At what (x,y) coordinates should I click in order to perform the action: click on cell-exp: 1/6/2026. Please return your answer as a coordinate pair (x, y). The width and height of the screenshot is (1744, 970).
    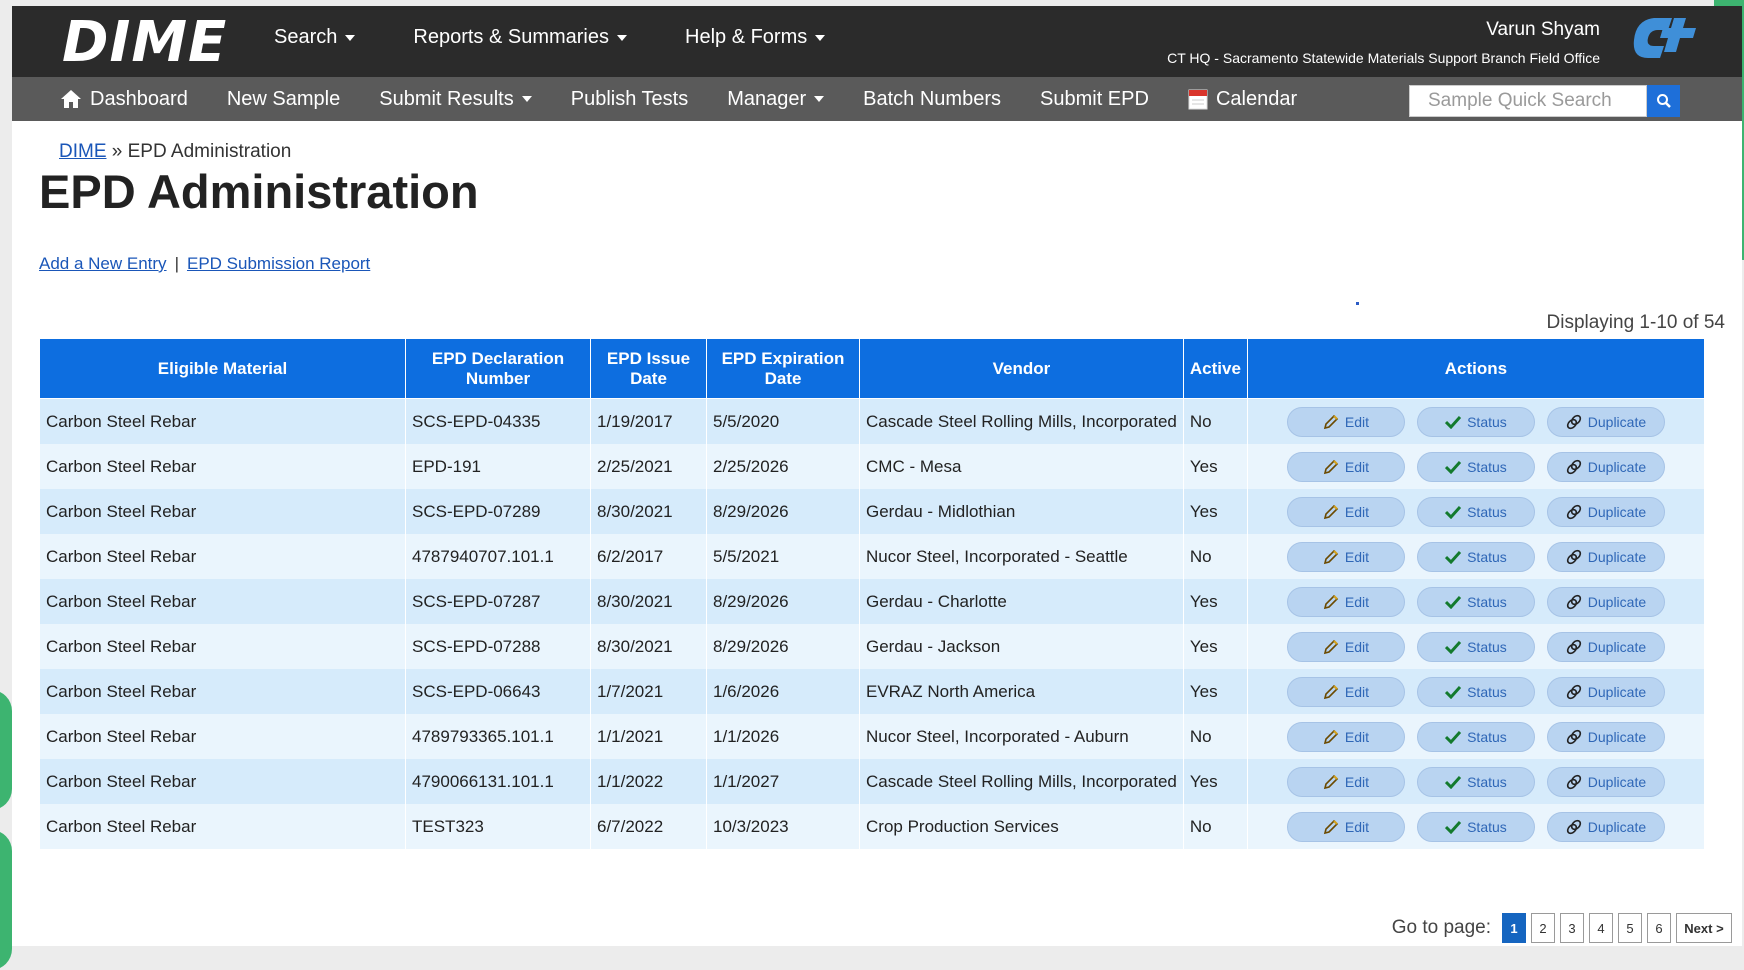
    Looking at the image, I should click on (783, 691).